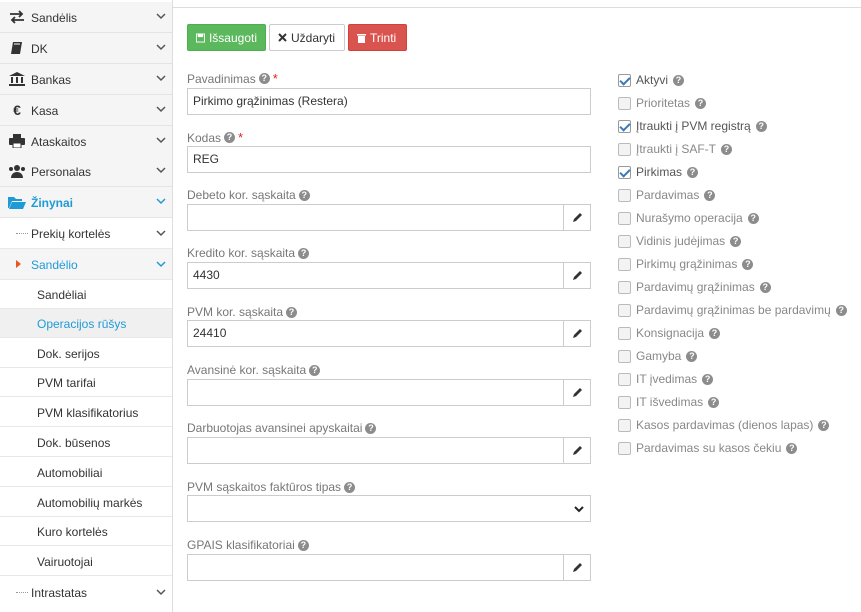  Describe the element at coordinates (669, 333) in the screenshot. I see `checkbox-row: Konsignacija?` at that location.